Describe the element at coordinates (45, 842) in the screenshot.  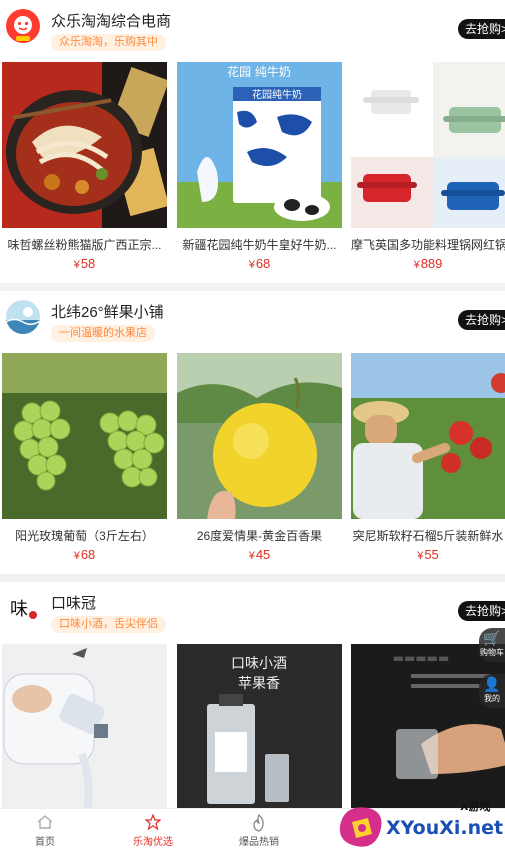
I see `nav-label: 首页` at that location.